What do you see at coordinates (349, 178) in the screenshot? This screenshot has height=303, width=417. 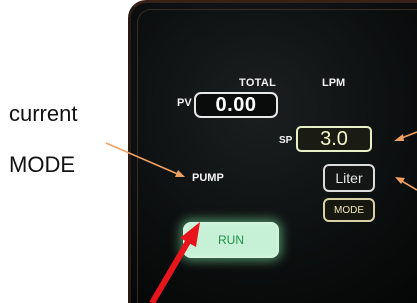 I see `liter-button: Liter` at bounding box center [349, 178].